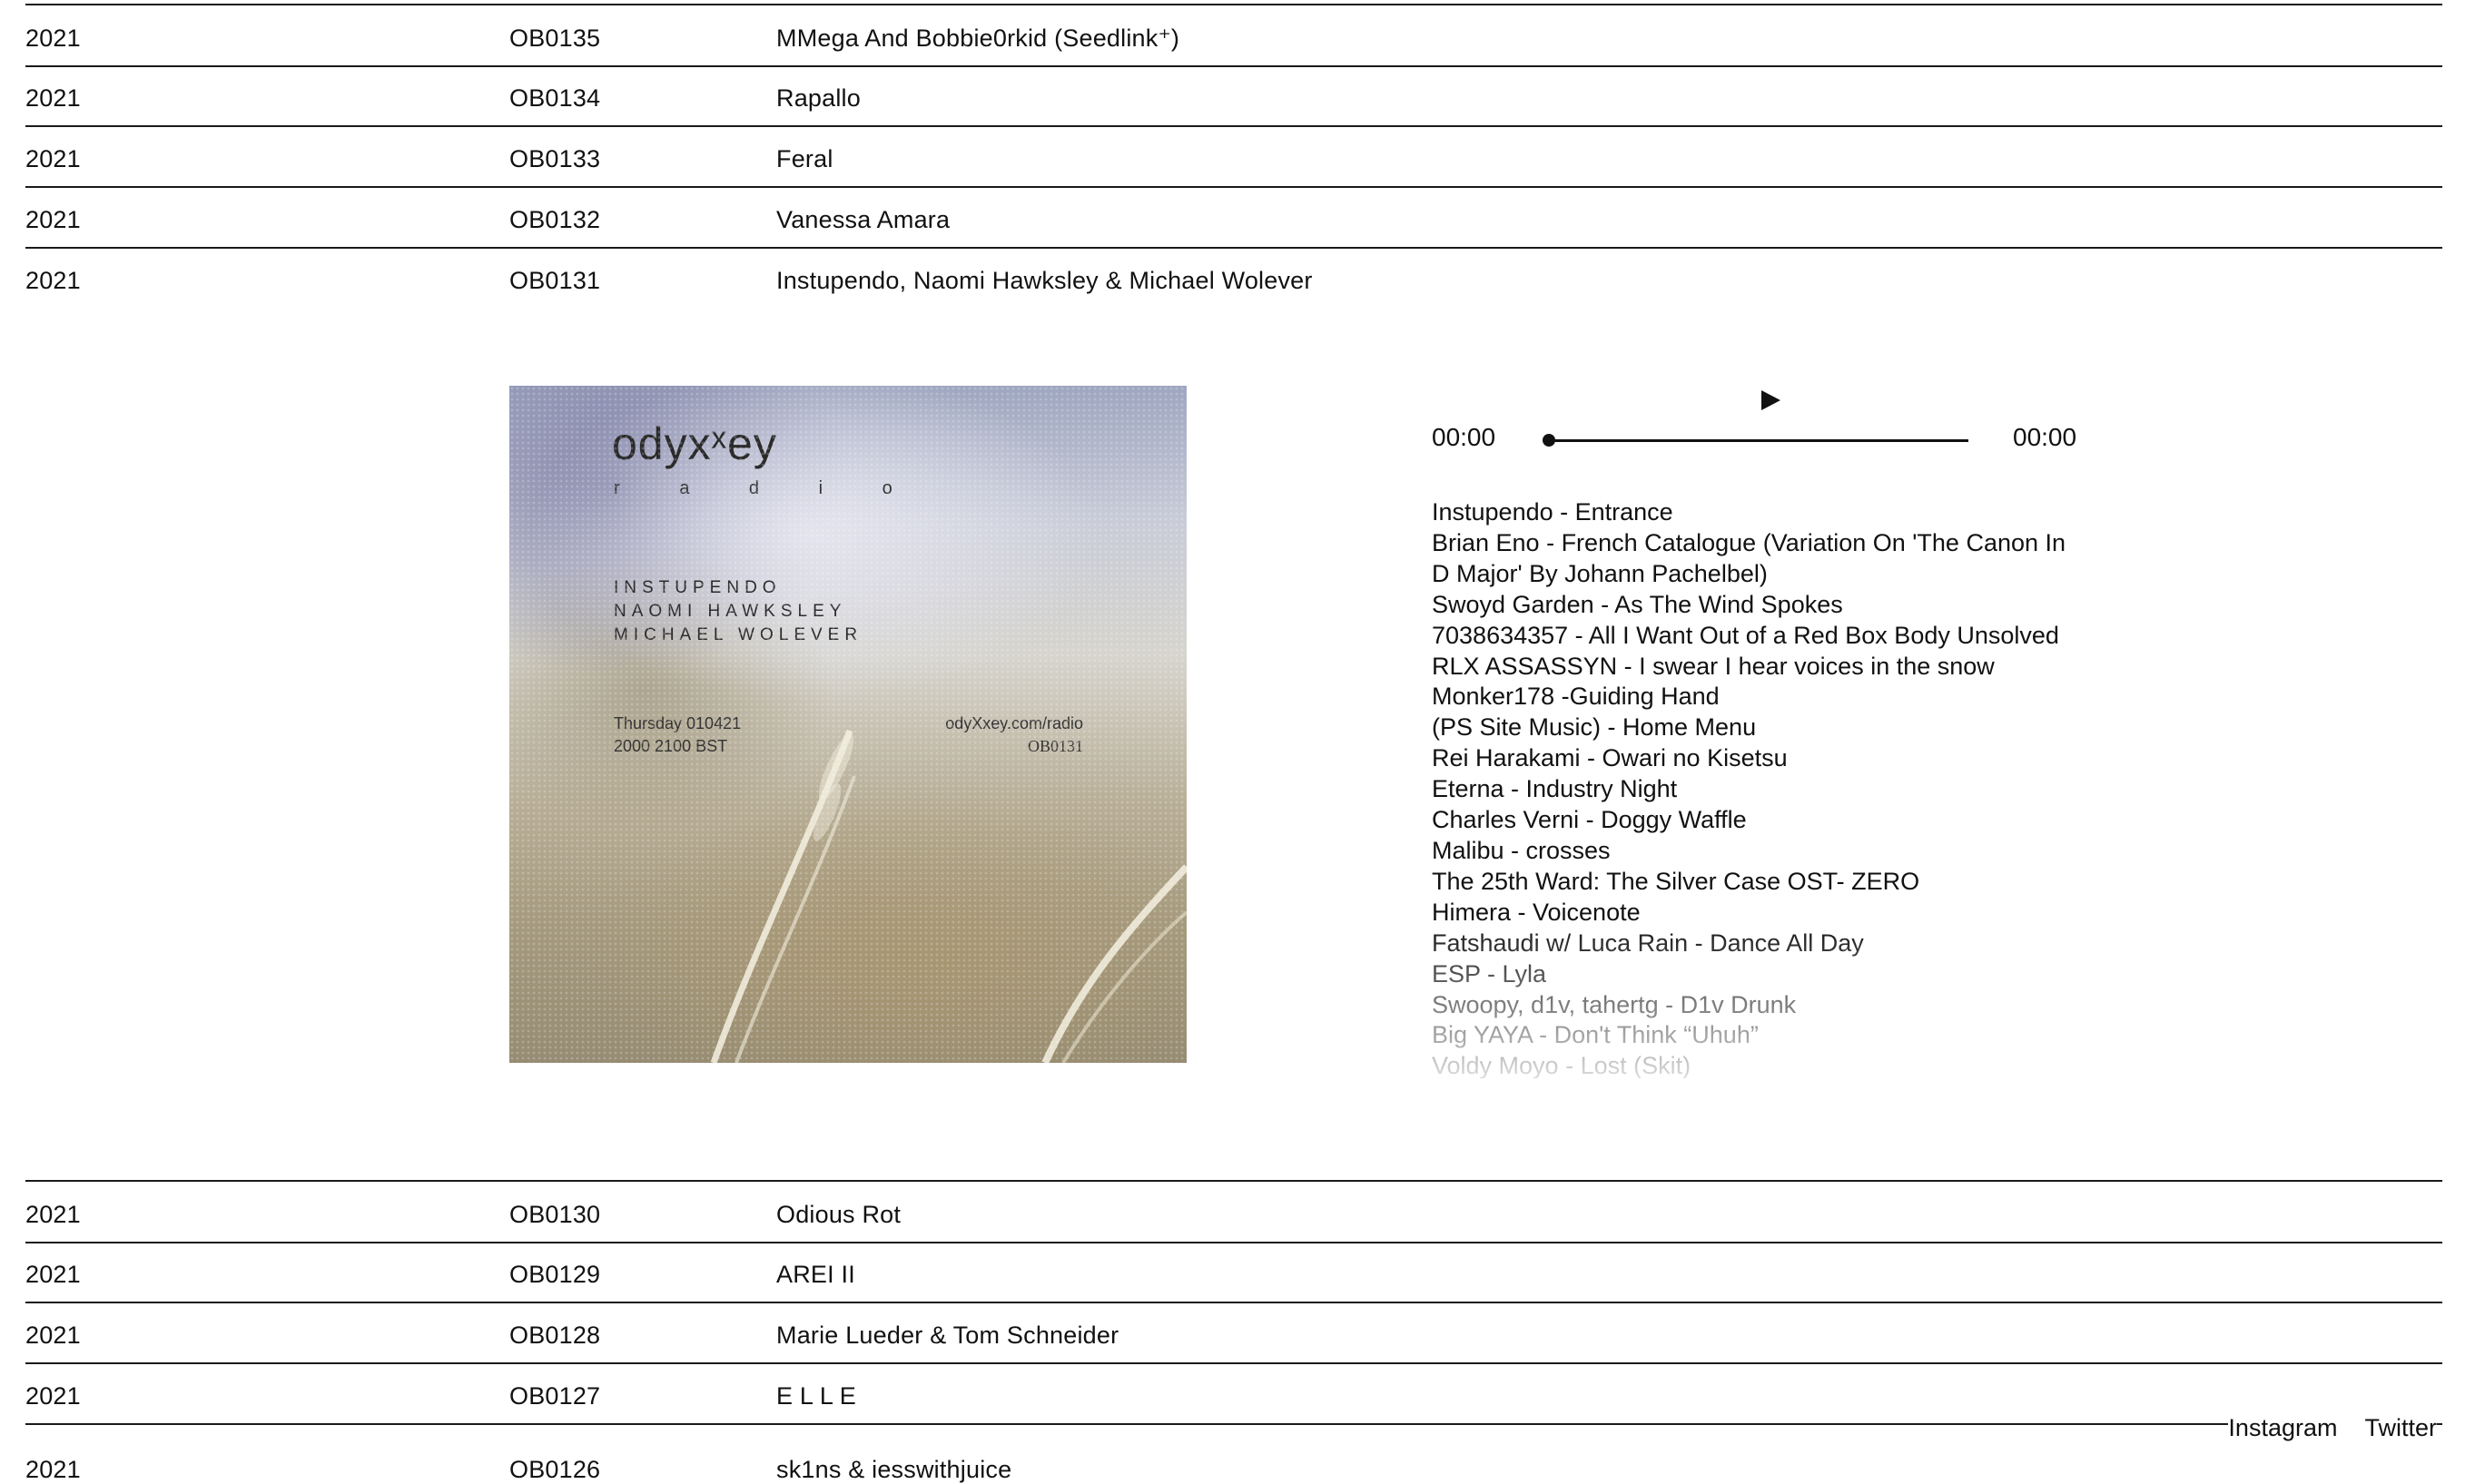 This screenshot has height=1484, width=2475. Describe the element at coordinates (1549, 440) in the screenshot. I see `progress-knob` at that location.